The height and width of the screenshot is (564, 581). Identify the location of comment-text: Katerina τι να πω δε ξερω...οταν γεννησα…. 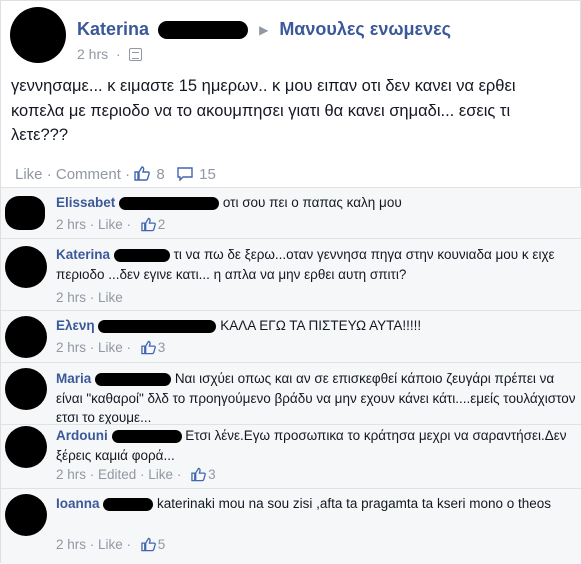
(305, 264).